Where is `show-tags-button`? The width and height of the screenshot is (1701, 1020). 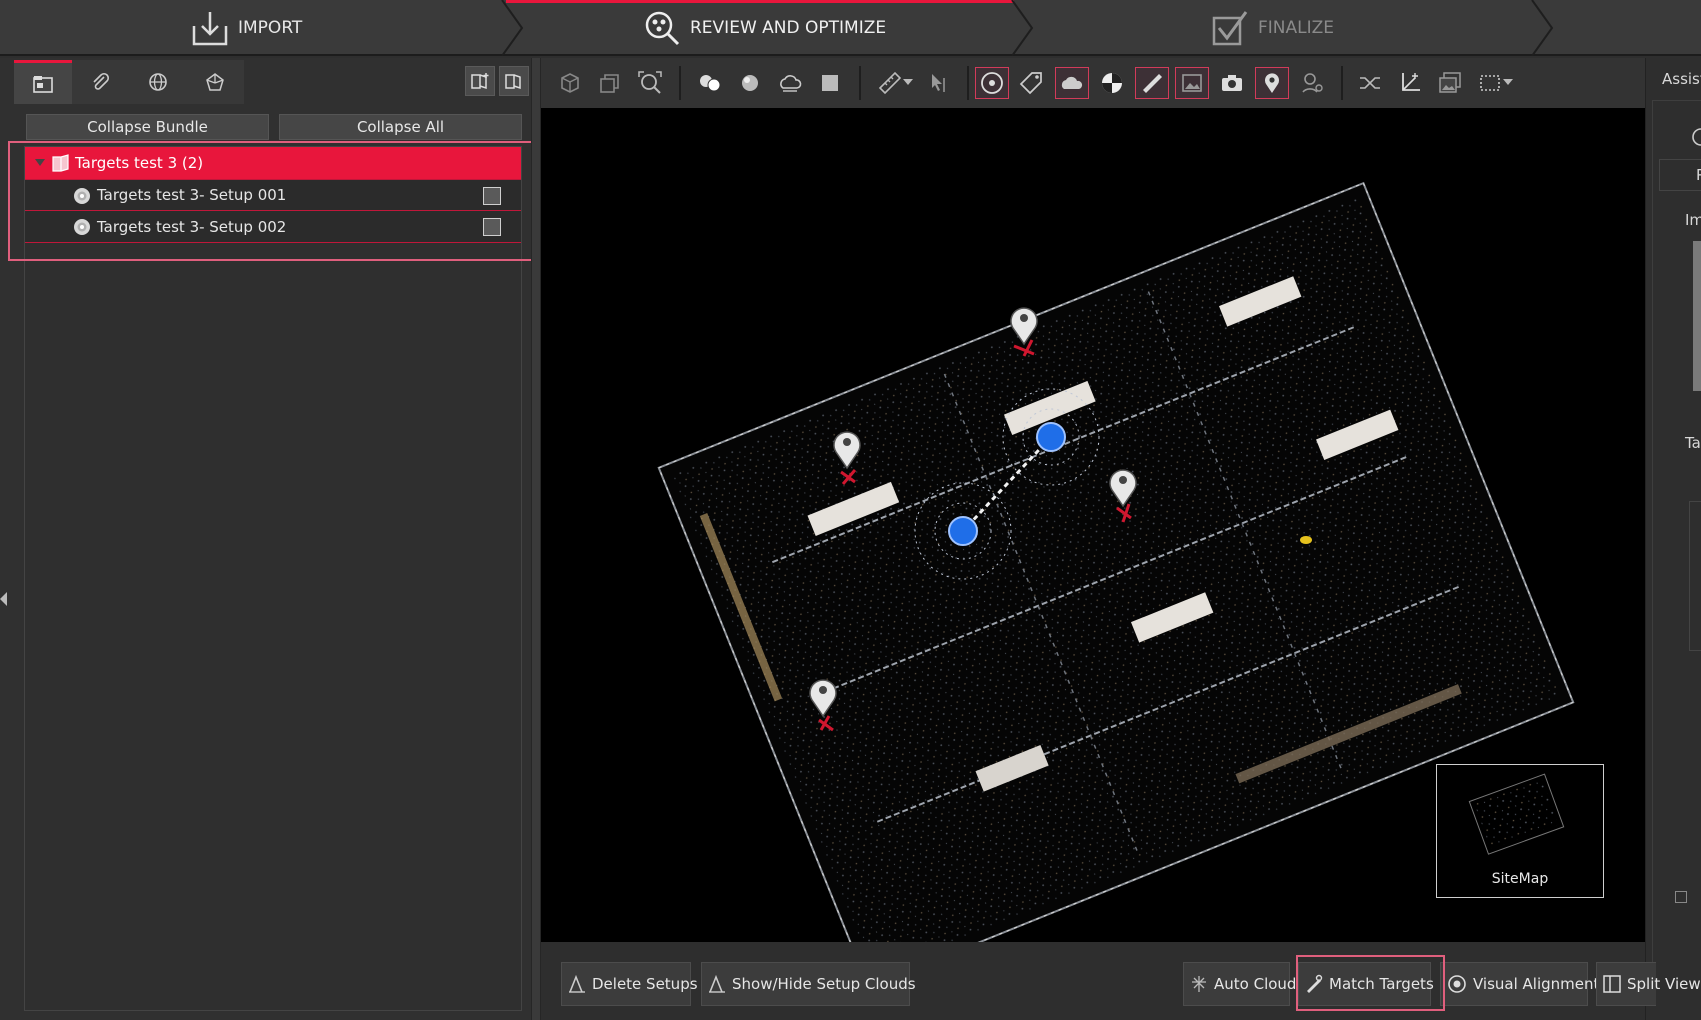 show-tags-button is located at coordinates (1032, 83).